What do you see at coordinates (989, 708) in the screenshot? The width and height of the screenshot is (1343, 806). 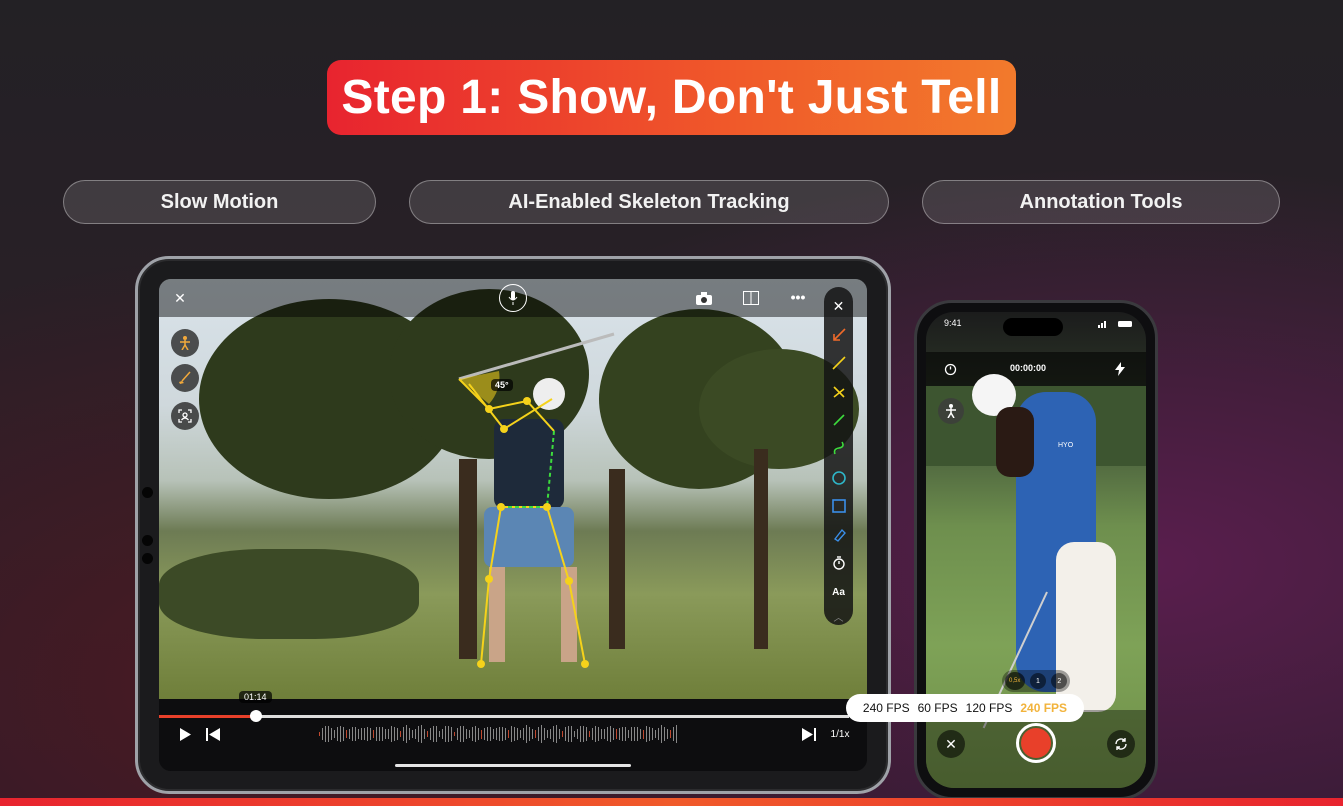 I see `fps-option: 120 FPS` at bounding box center [989, 708].